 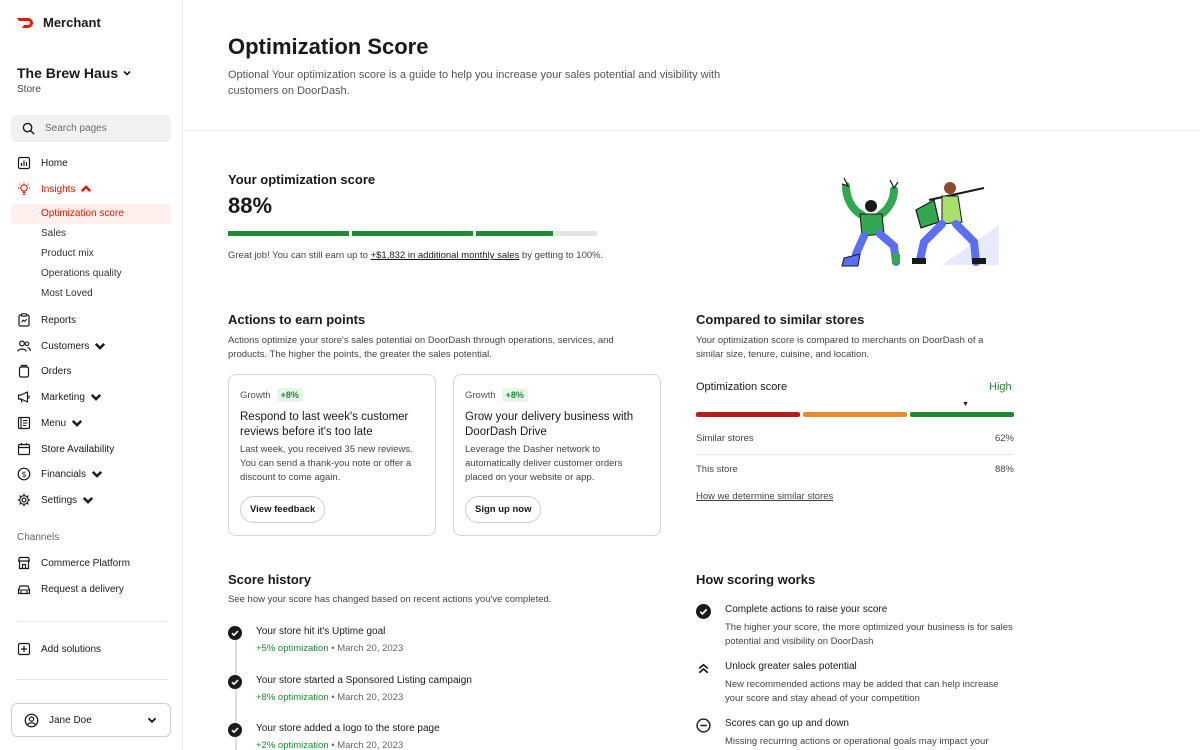 What do you see at coordinates (445, 255) in the screenshot?
I see `additional-sales-link: +$1,832 in additional monthly sales` at bounding box center [445, 255].